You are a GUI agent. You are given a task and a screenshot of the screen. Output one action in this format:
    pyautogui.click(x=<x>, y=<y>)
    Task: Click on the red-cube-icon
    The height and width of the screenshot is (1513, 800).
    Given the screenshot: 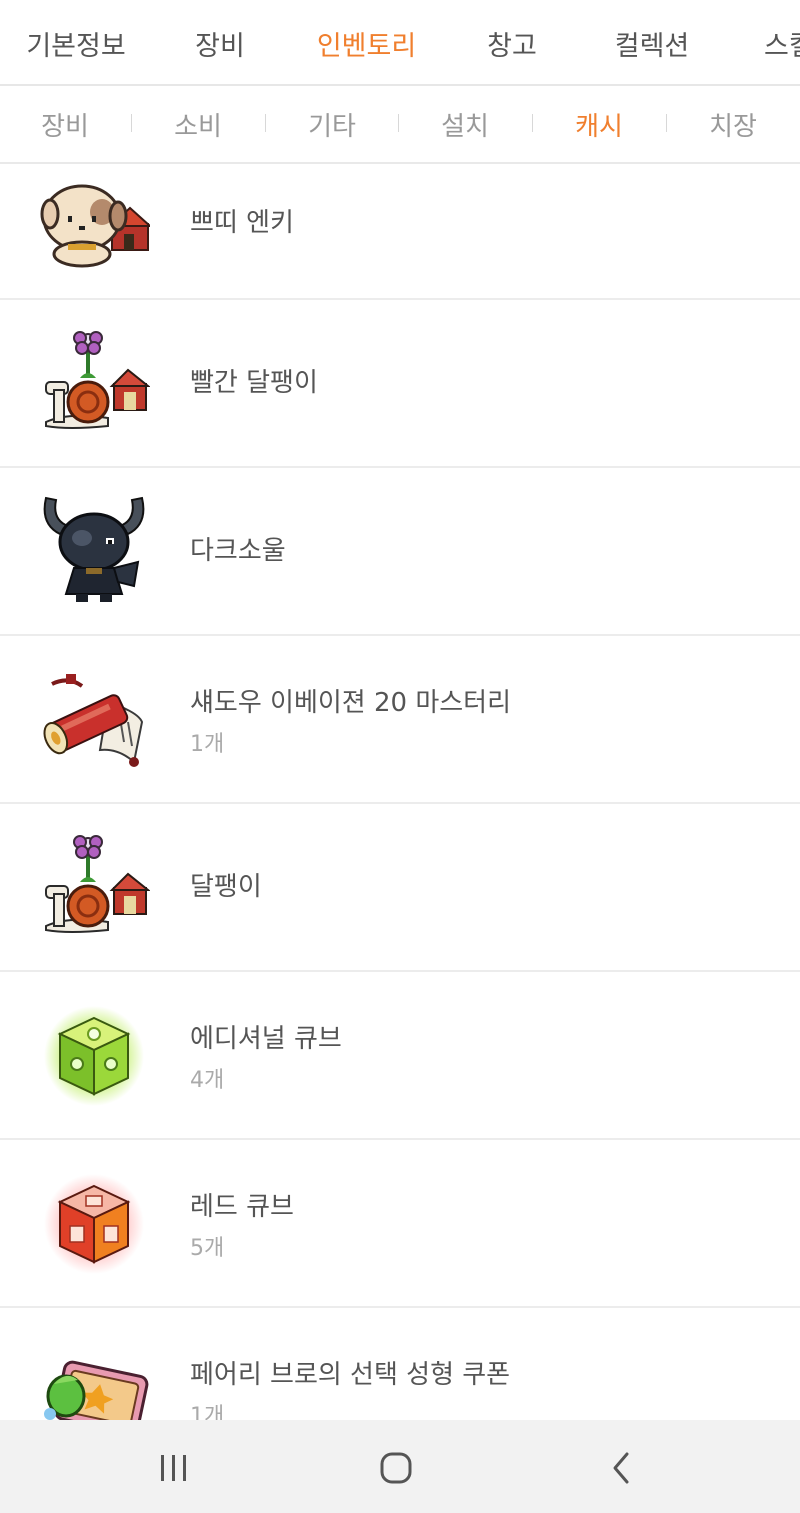 What is the action you would take?
    pyautogui.click(x=94, y=1224)
    